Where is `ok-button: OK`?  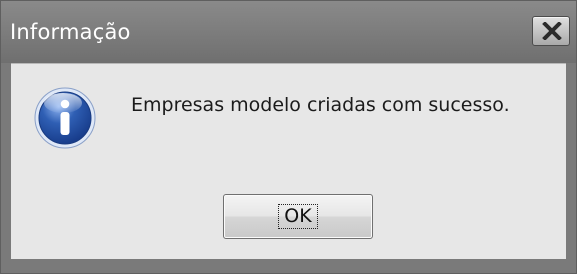 ok-button: OK is located at coordinates (298, 216).